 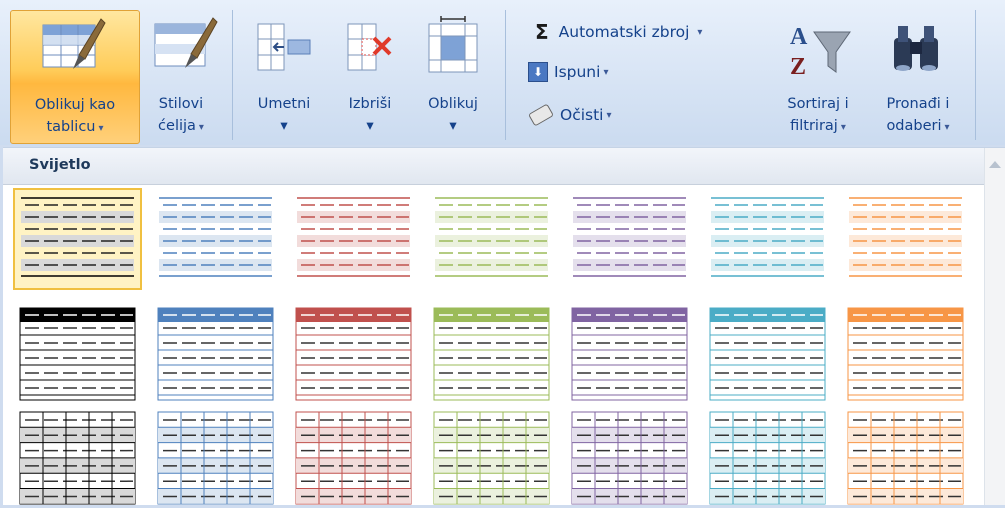 I want to click on fill-button: ⬇ Ispuni ▾, so click(x=568, y=72).